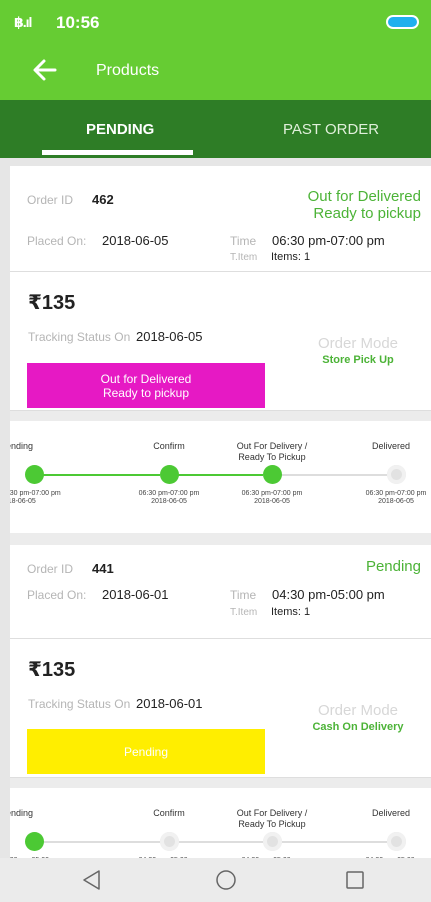  What do you see at coordinates (328, 594) in the screenshot?
I see `time-value: 04:30 pm-05:00 pm` at bounding box center [328, 594].